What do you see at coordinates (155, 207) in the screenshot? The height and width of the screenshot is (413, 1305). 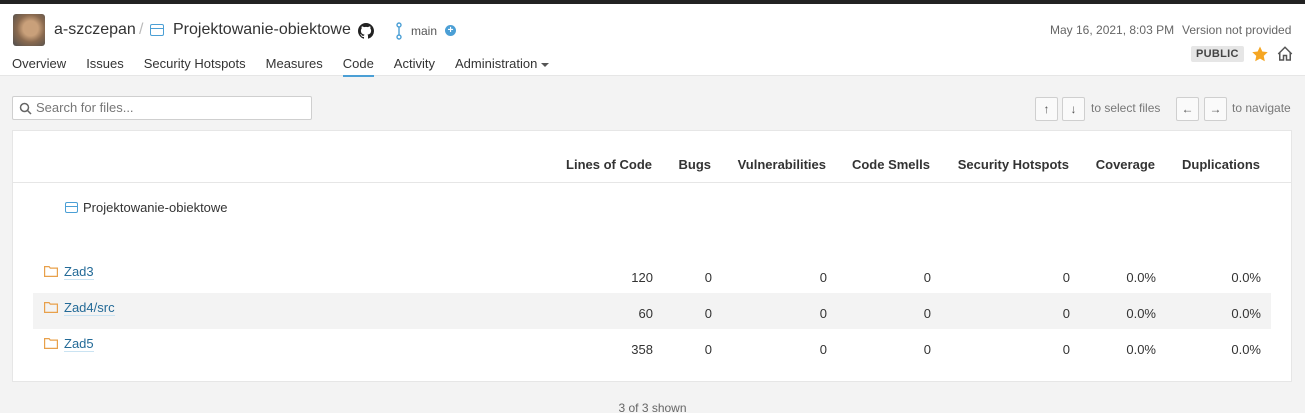 I see `root-component-name: Projektowanie-obiektowe` at bounding box center [155, 207].